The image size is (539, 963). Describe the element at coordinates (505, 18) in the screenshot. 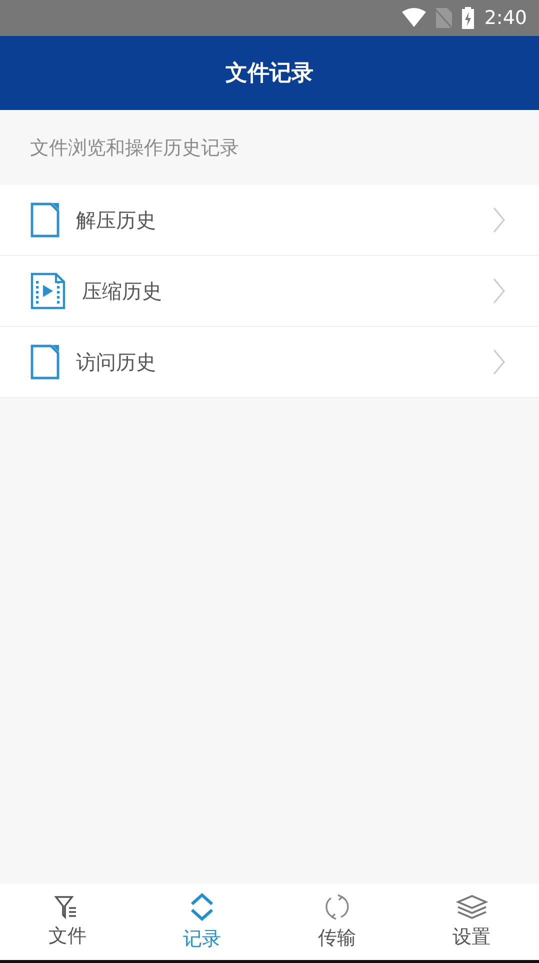

I see `status-time: 2:40` at that location.